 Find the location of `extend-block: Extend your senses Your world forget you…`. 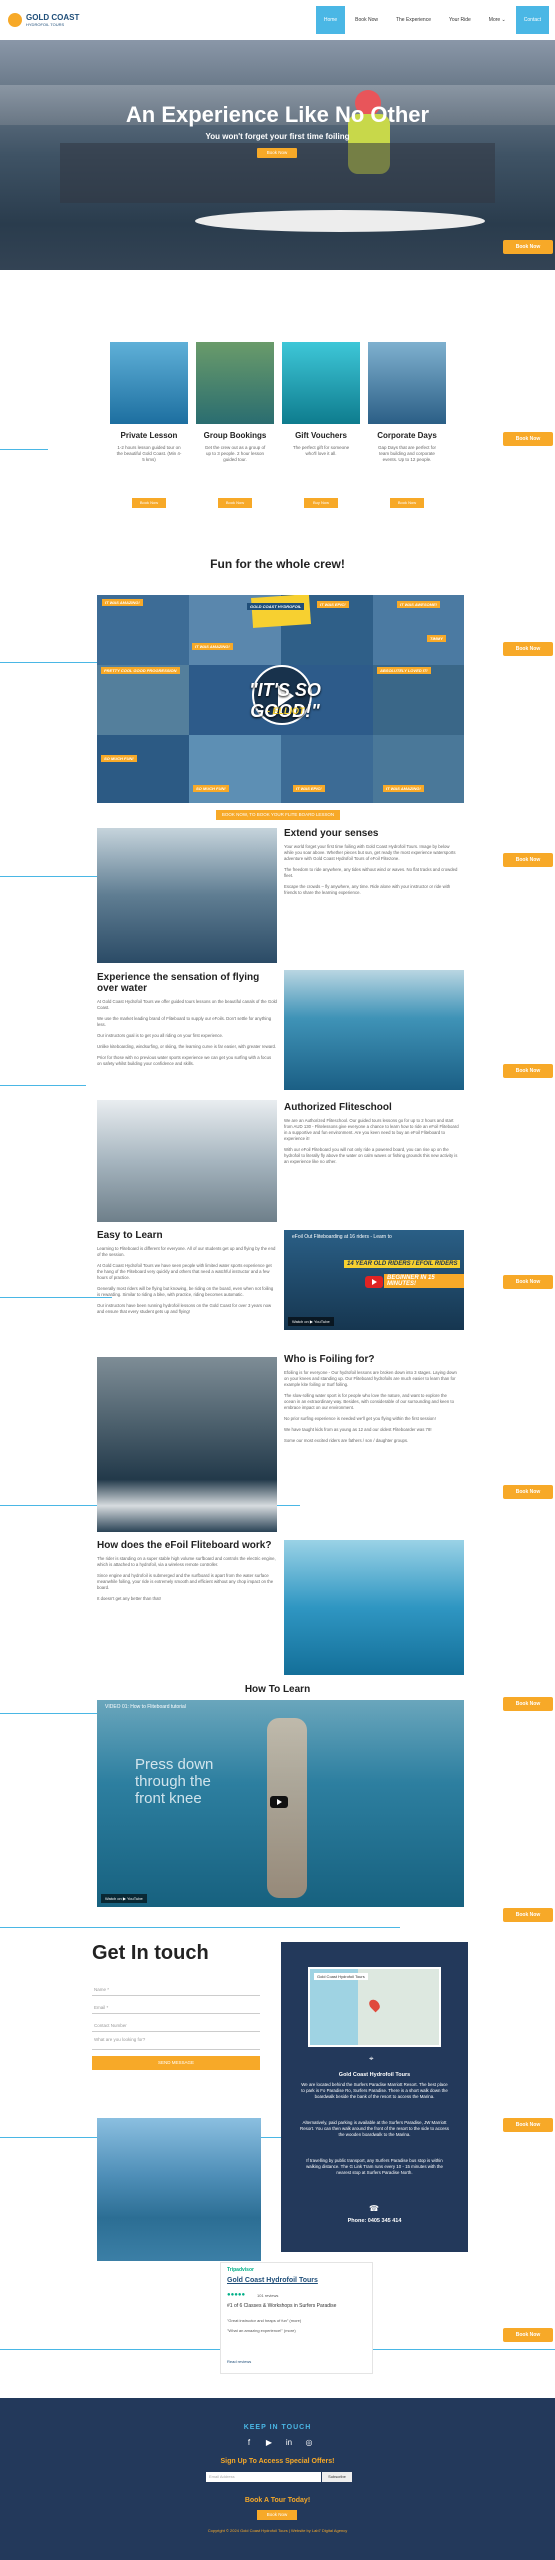

extend-block: Extend your senses Your world forget you… is located at coordinates (371, 862).